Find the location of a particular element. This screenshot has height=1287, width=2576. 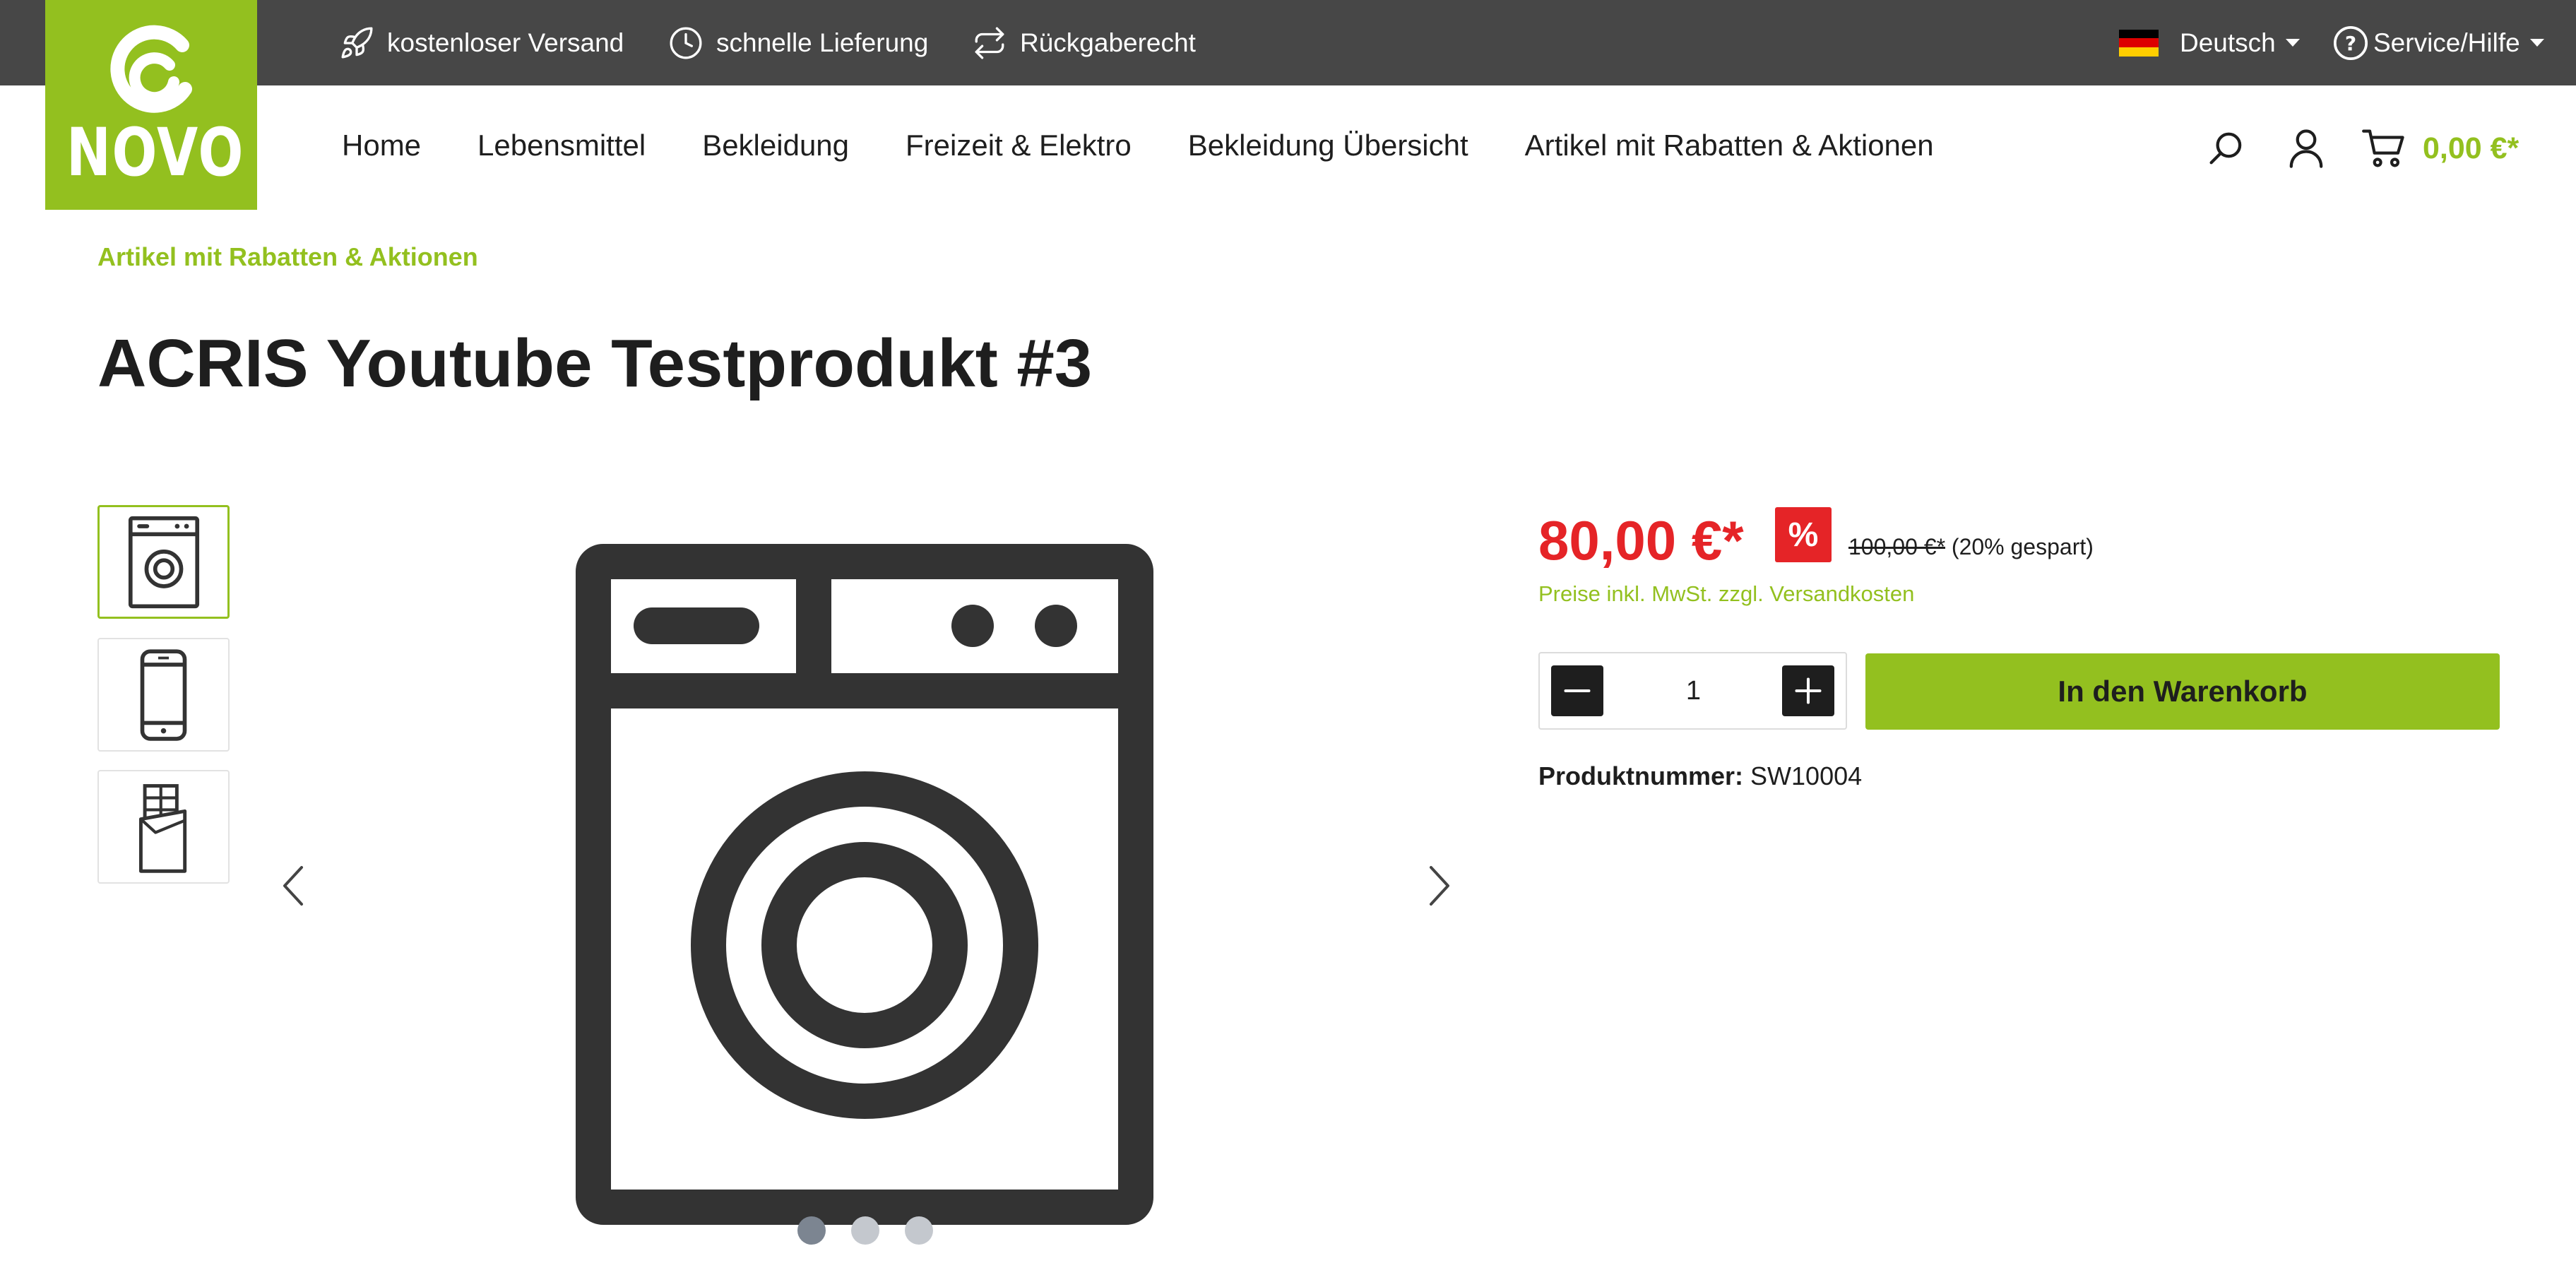

chocolate-bar-icon is located at coordinates (162, 828).